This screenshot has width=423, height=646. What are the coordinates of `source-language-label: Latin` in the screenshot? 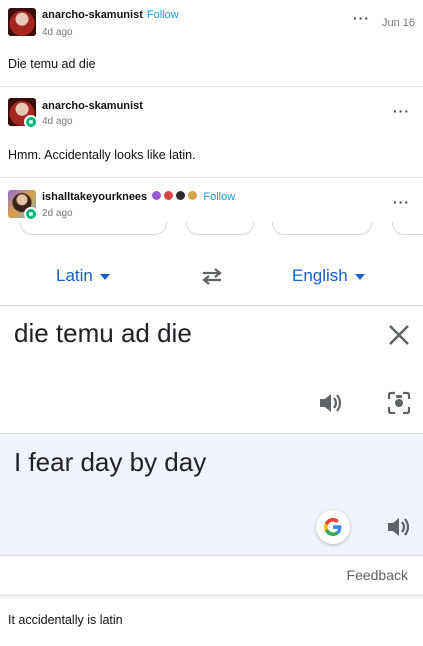 It's located at (74, 275).